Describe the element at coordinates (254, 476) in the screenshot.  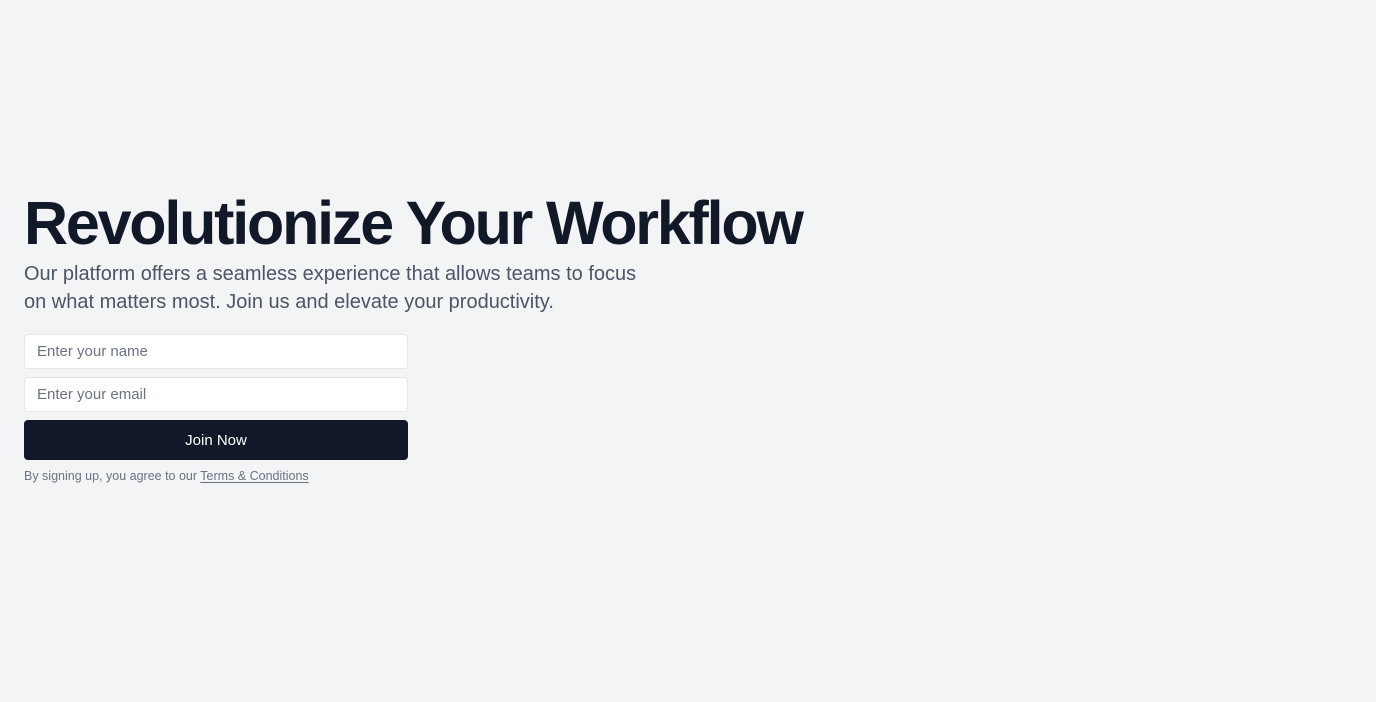
I see `terms-link: Terms & Conditions` at that location.